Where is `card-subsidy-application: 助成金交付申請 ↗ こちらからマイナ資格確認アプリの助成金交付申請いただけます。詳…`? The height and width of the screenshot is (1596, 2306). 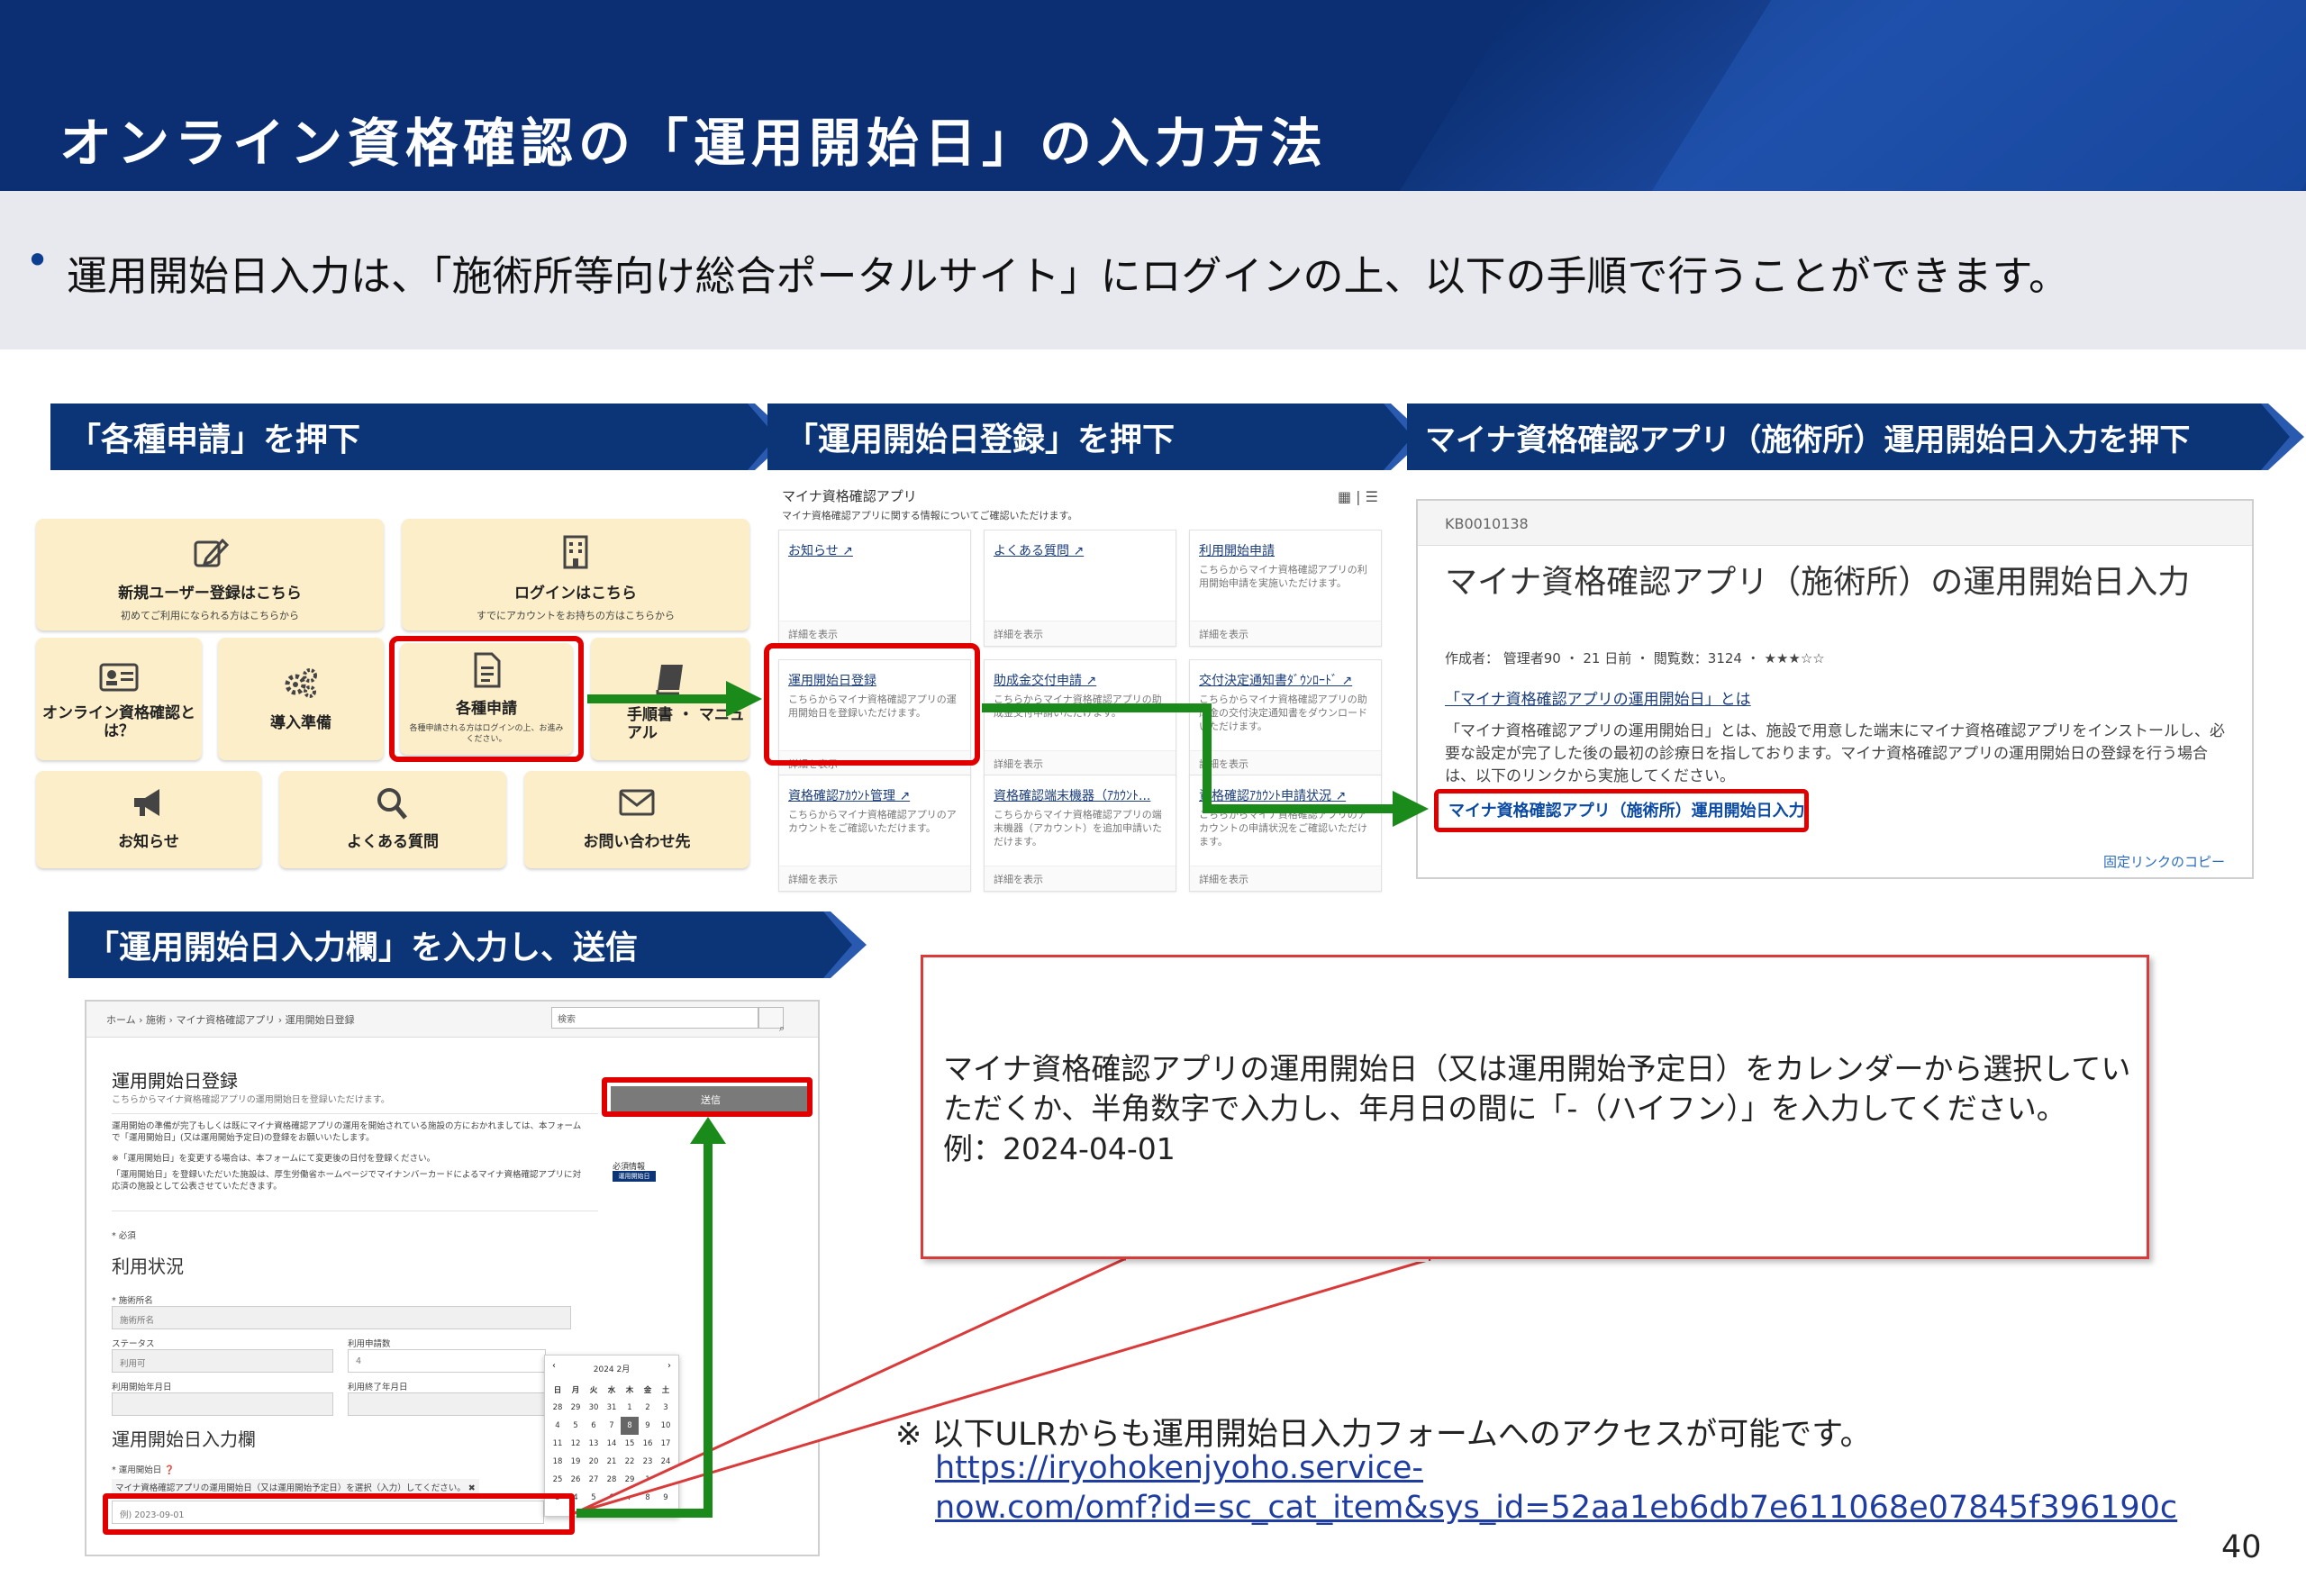
card-subsidy-application: 助成金交付申請 ↗ こちらからマイナ資格確認アプリの助成金交付申請いただけます。詳… is located at coordinates (1080, 717).